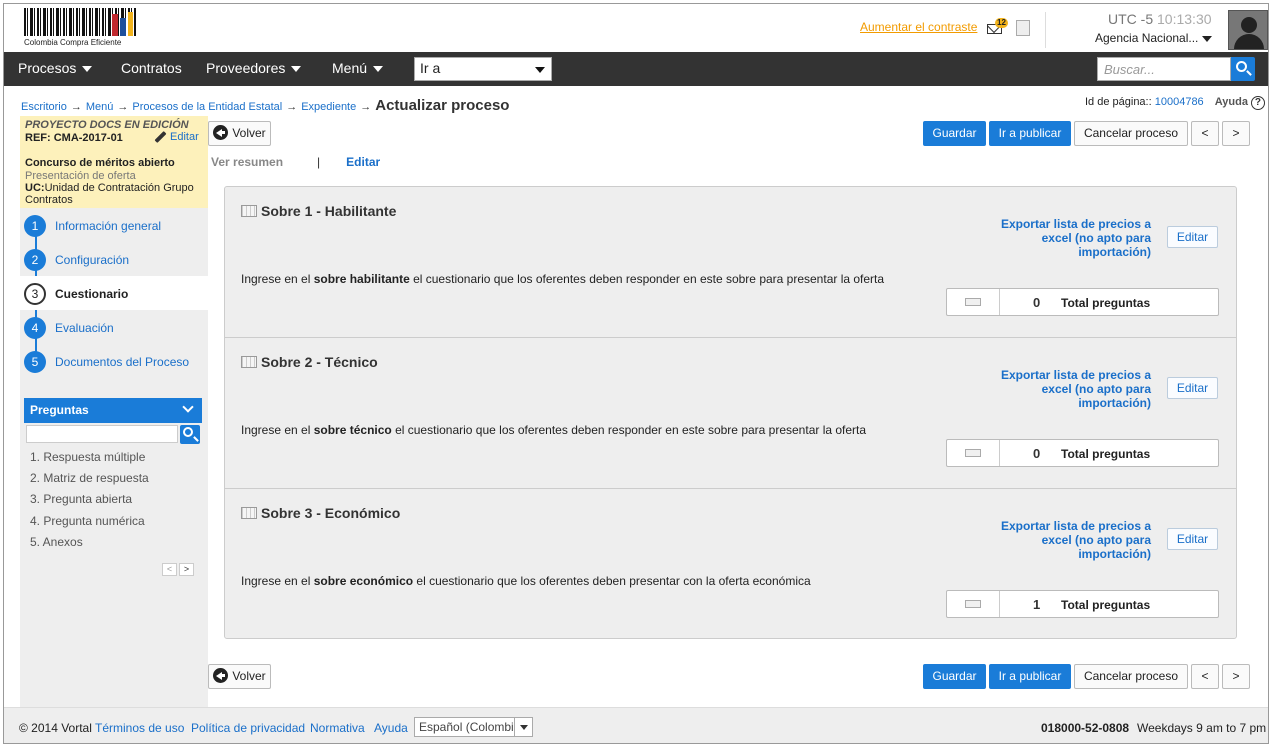 The width and height of the screenshot is (1272, 747). What do you see at coordinates (1248, 30) in the screenshot?
I see `avatar` at bounding box center [1248, 30].